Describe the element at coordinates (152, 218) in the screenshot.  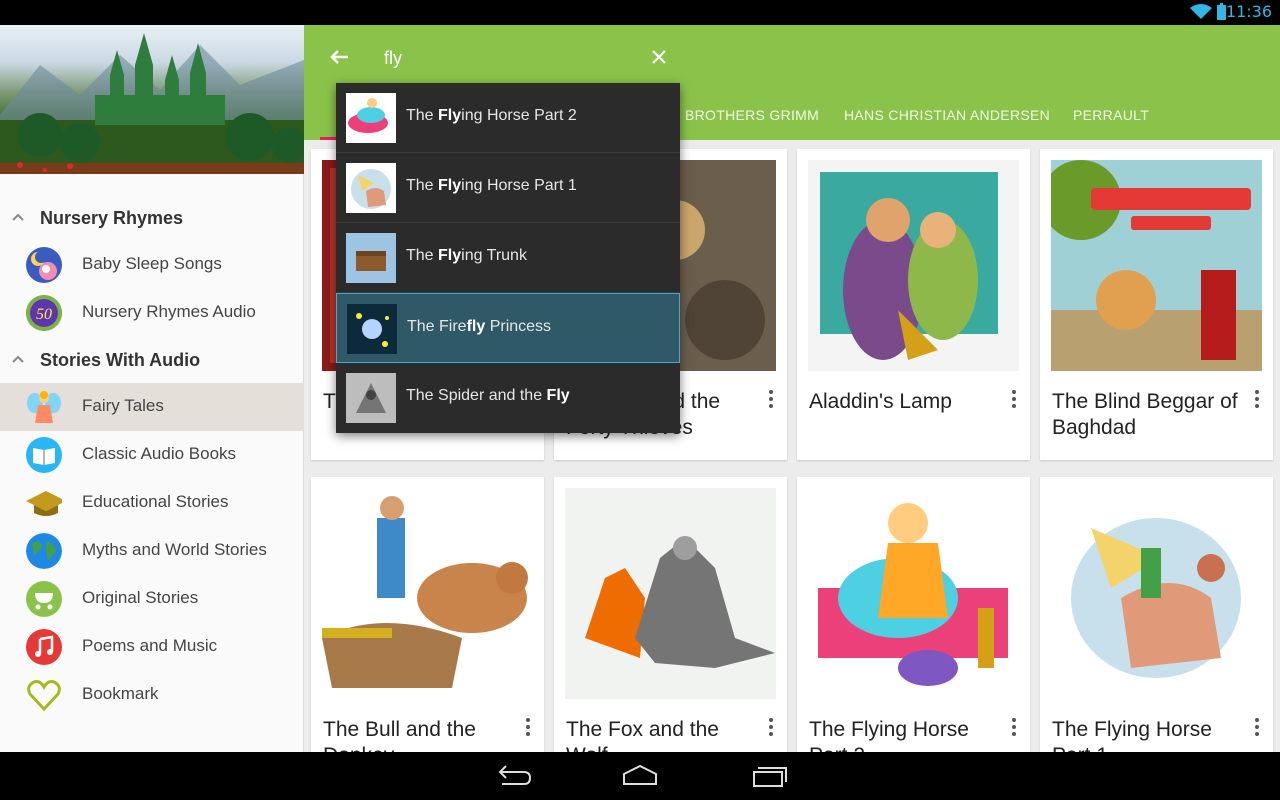
I see `section-nursery-rhymes: Nursery Rhymes` at that location.